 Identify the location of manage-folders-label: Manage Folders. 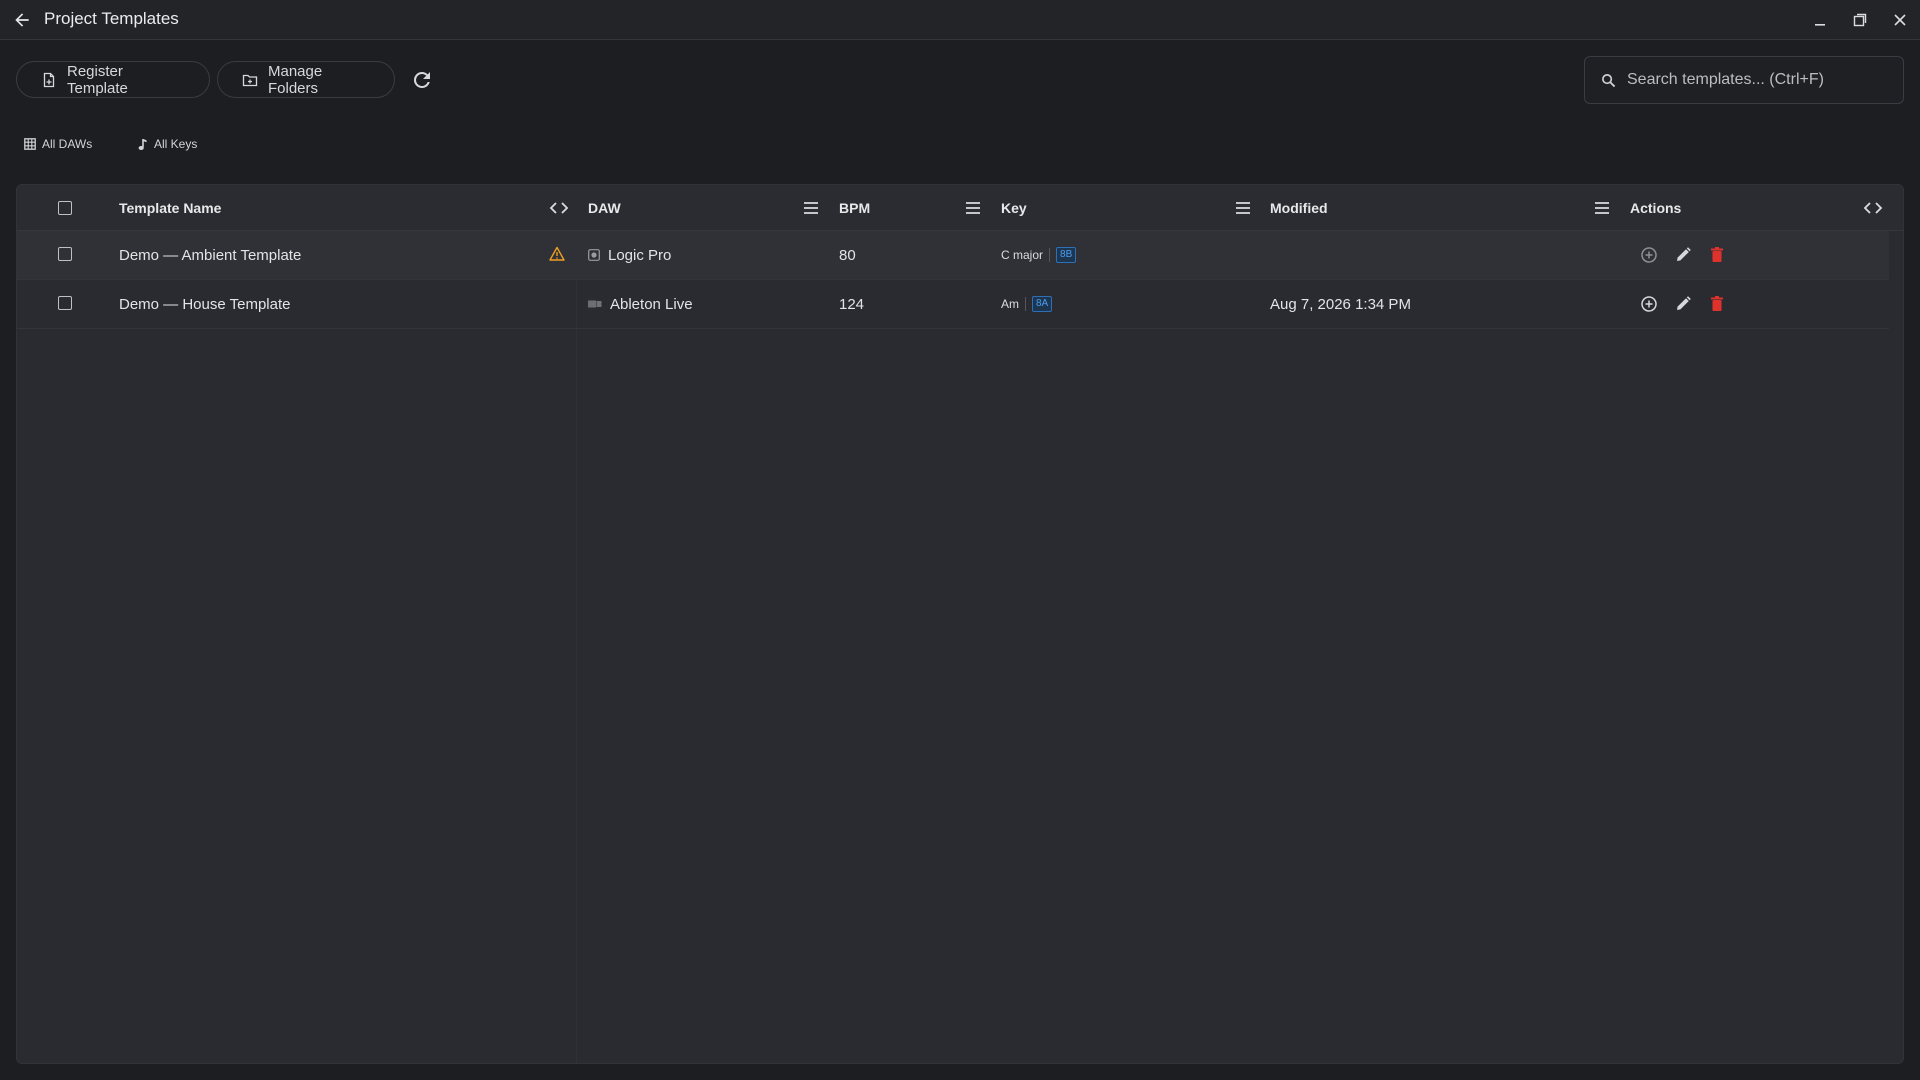
(295, 79).